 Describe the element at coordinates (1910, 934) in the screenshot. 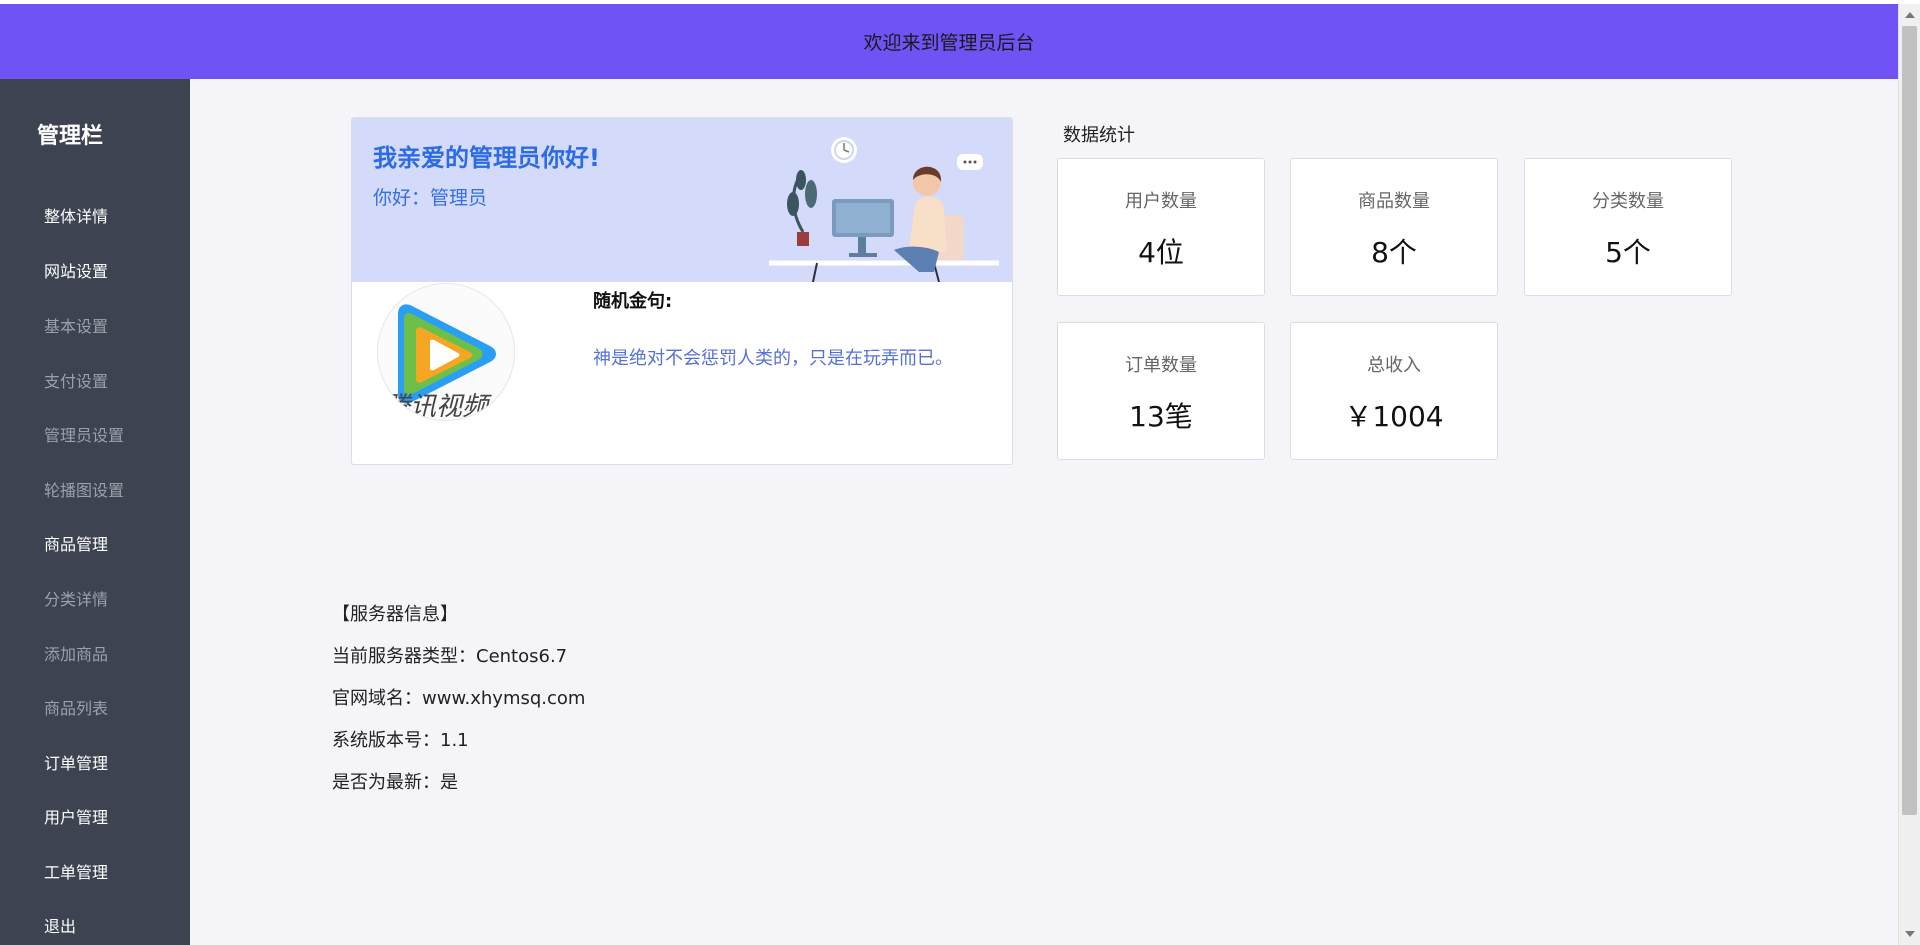

I see `scroll-down-icon` at that location.